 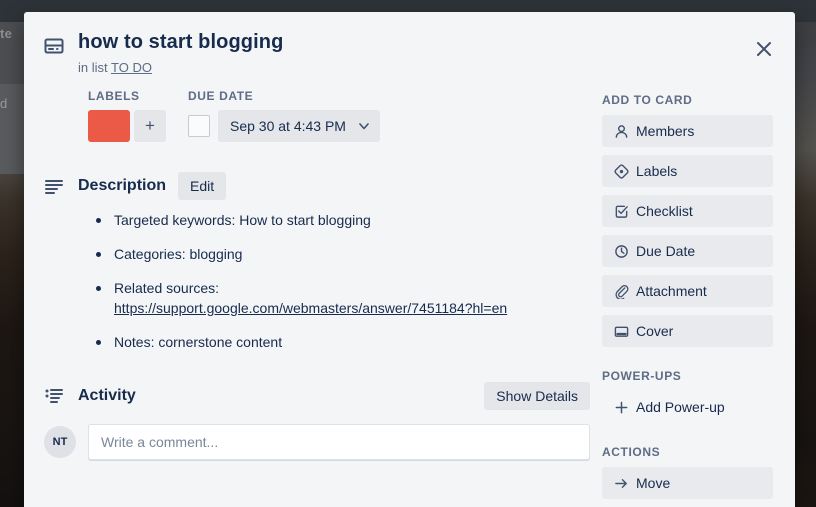 I want to click on avatar: NT, so click(x=60, y=442).